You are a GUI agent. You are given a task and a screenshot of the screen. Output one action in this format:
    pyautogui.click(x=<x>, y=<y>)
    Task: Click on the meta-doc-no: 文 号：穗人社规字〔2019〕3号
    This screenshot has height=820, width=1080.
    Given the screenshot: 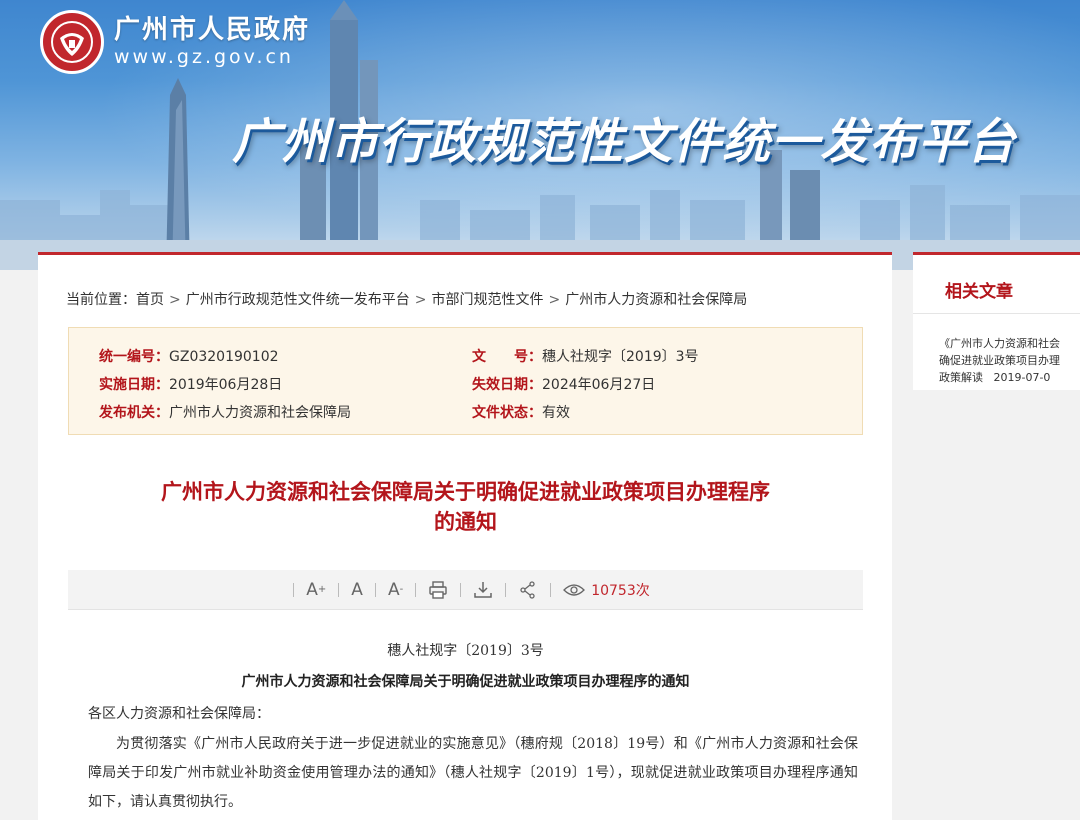 What is the action you would take?
    pyautogui.click(x=585, y=356)
    